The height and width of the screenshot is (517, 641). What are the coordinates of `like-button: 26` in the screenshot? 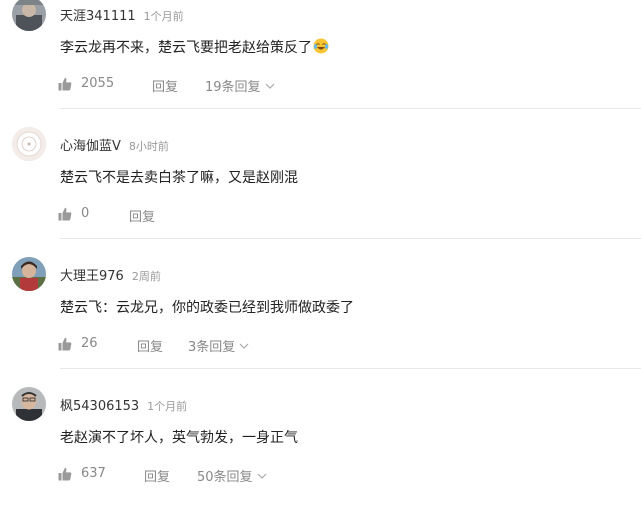 It's located at (78, 343).